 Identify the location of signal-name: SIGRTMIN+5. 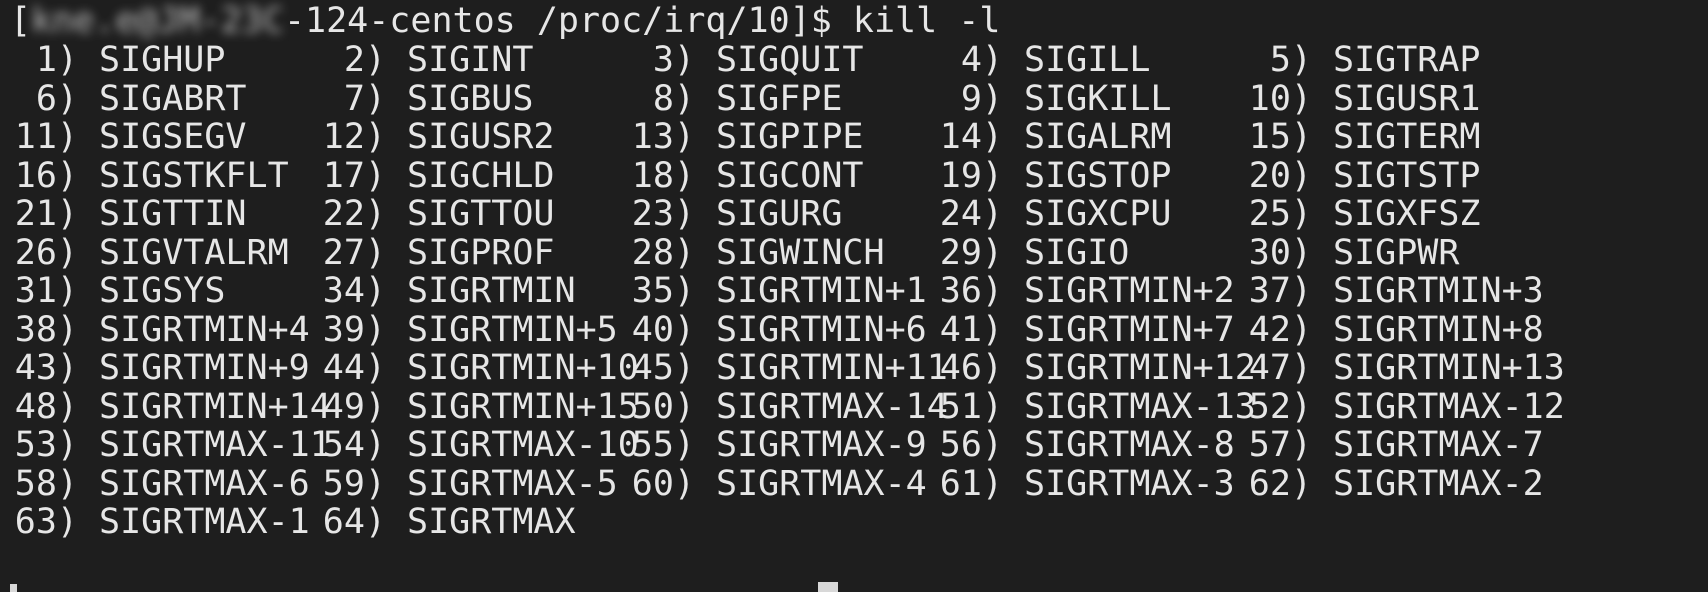
(512, 329).